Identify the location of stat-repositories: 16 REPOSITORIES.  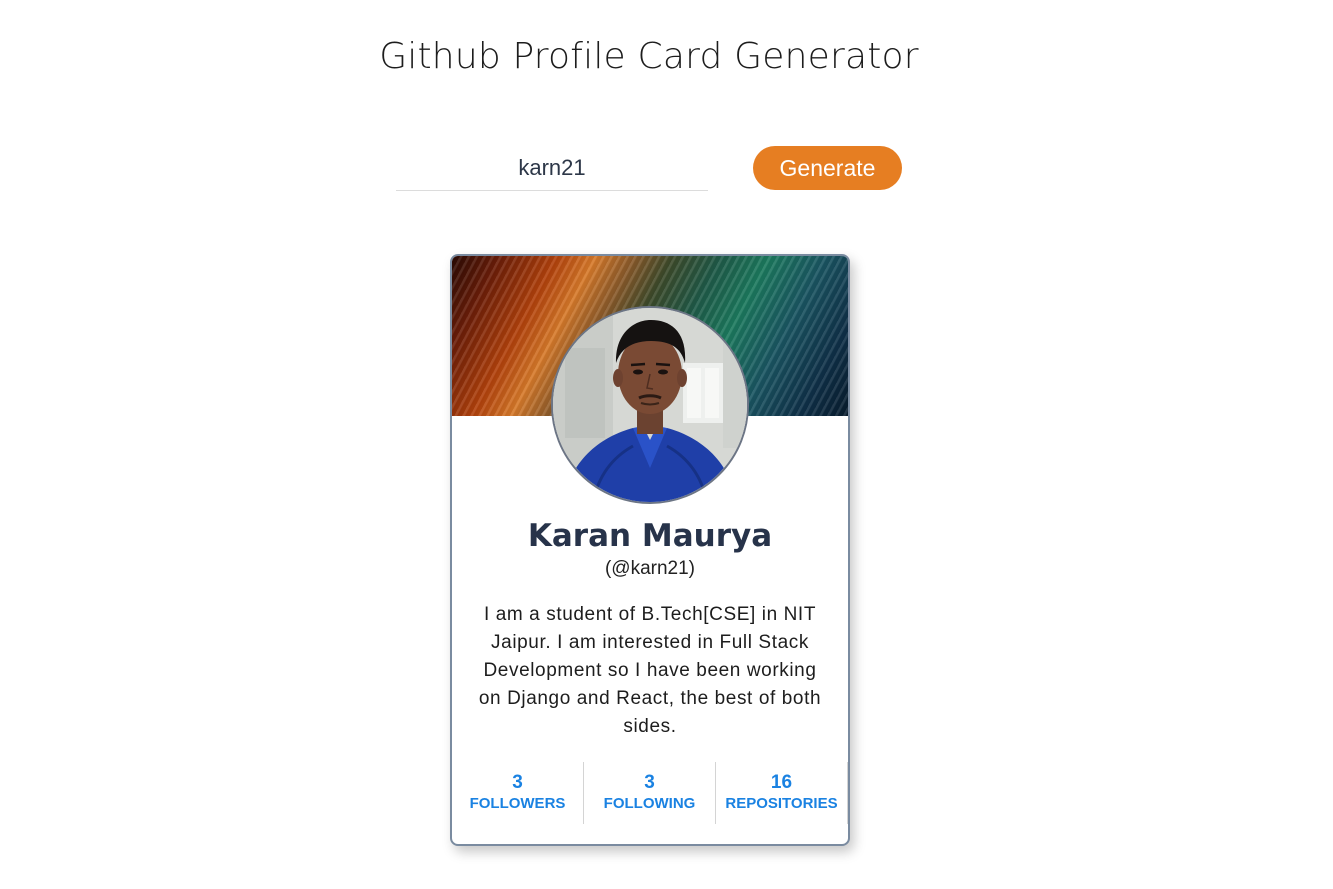
(782, 793).